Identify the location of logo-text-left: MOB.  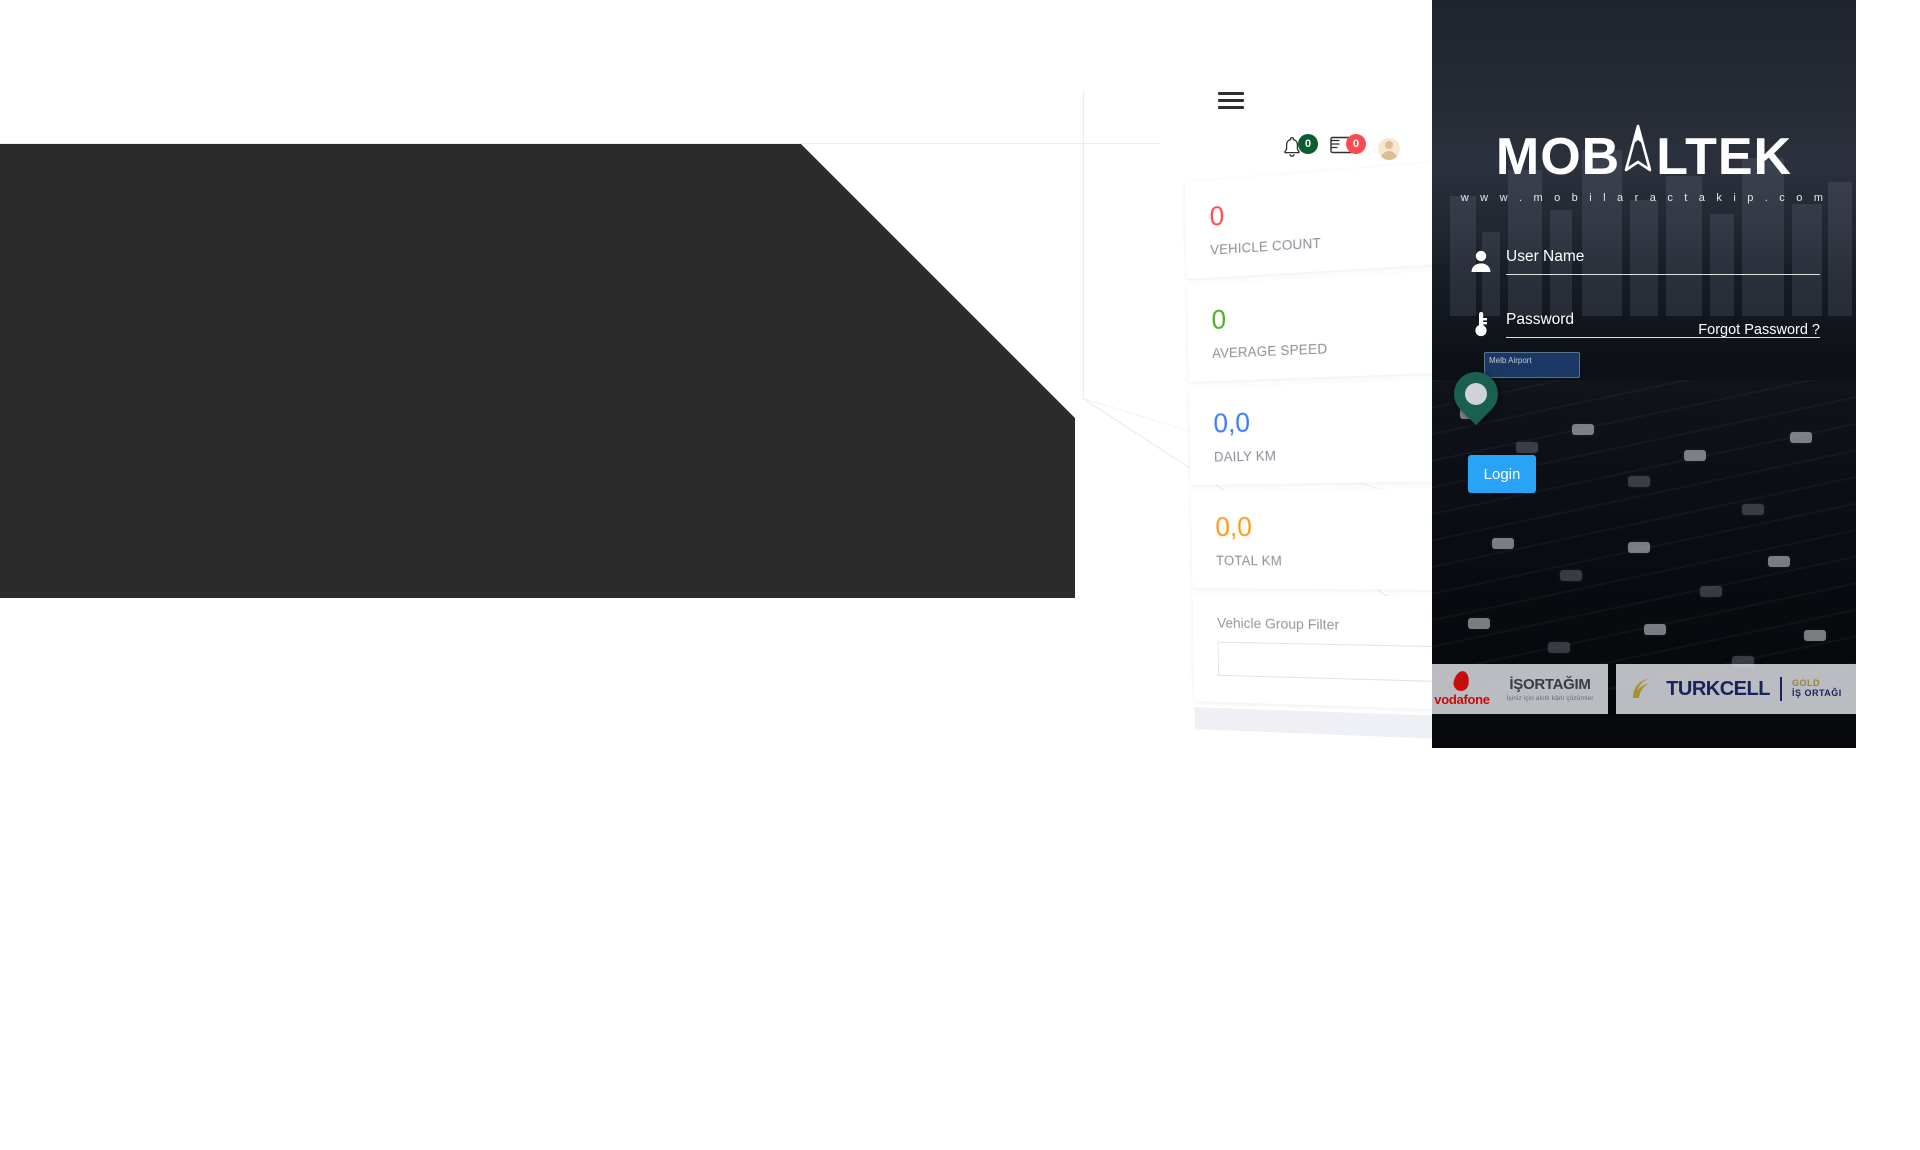
(1558, 157).